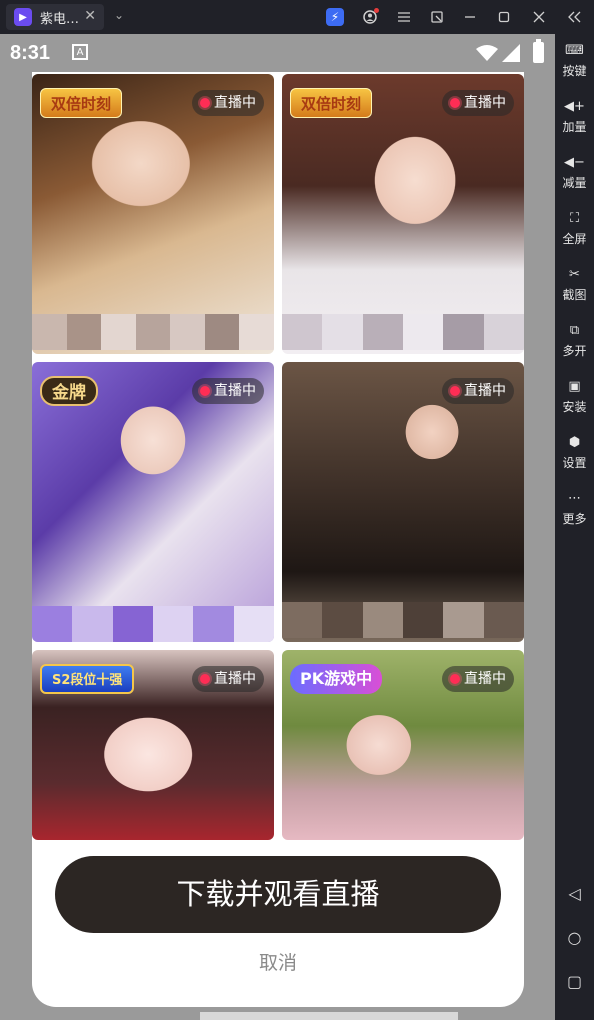 This screenshot has height=1020, width=594. I want to click on bottom-bar, so click(329, 1016).